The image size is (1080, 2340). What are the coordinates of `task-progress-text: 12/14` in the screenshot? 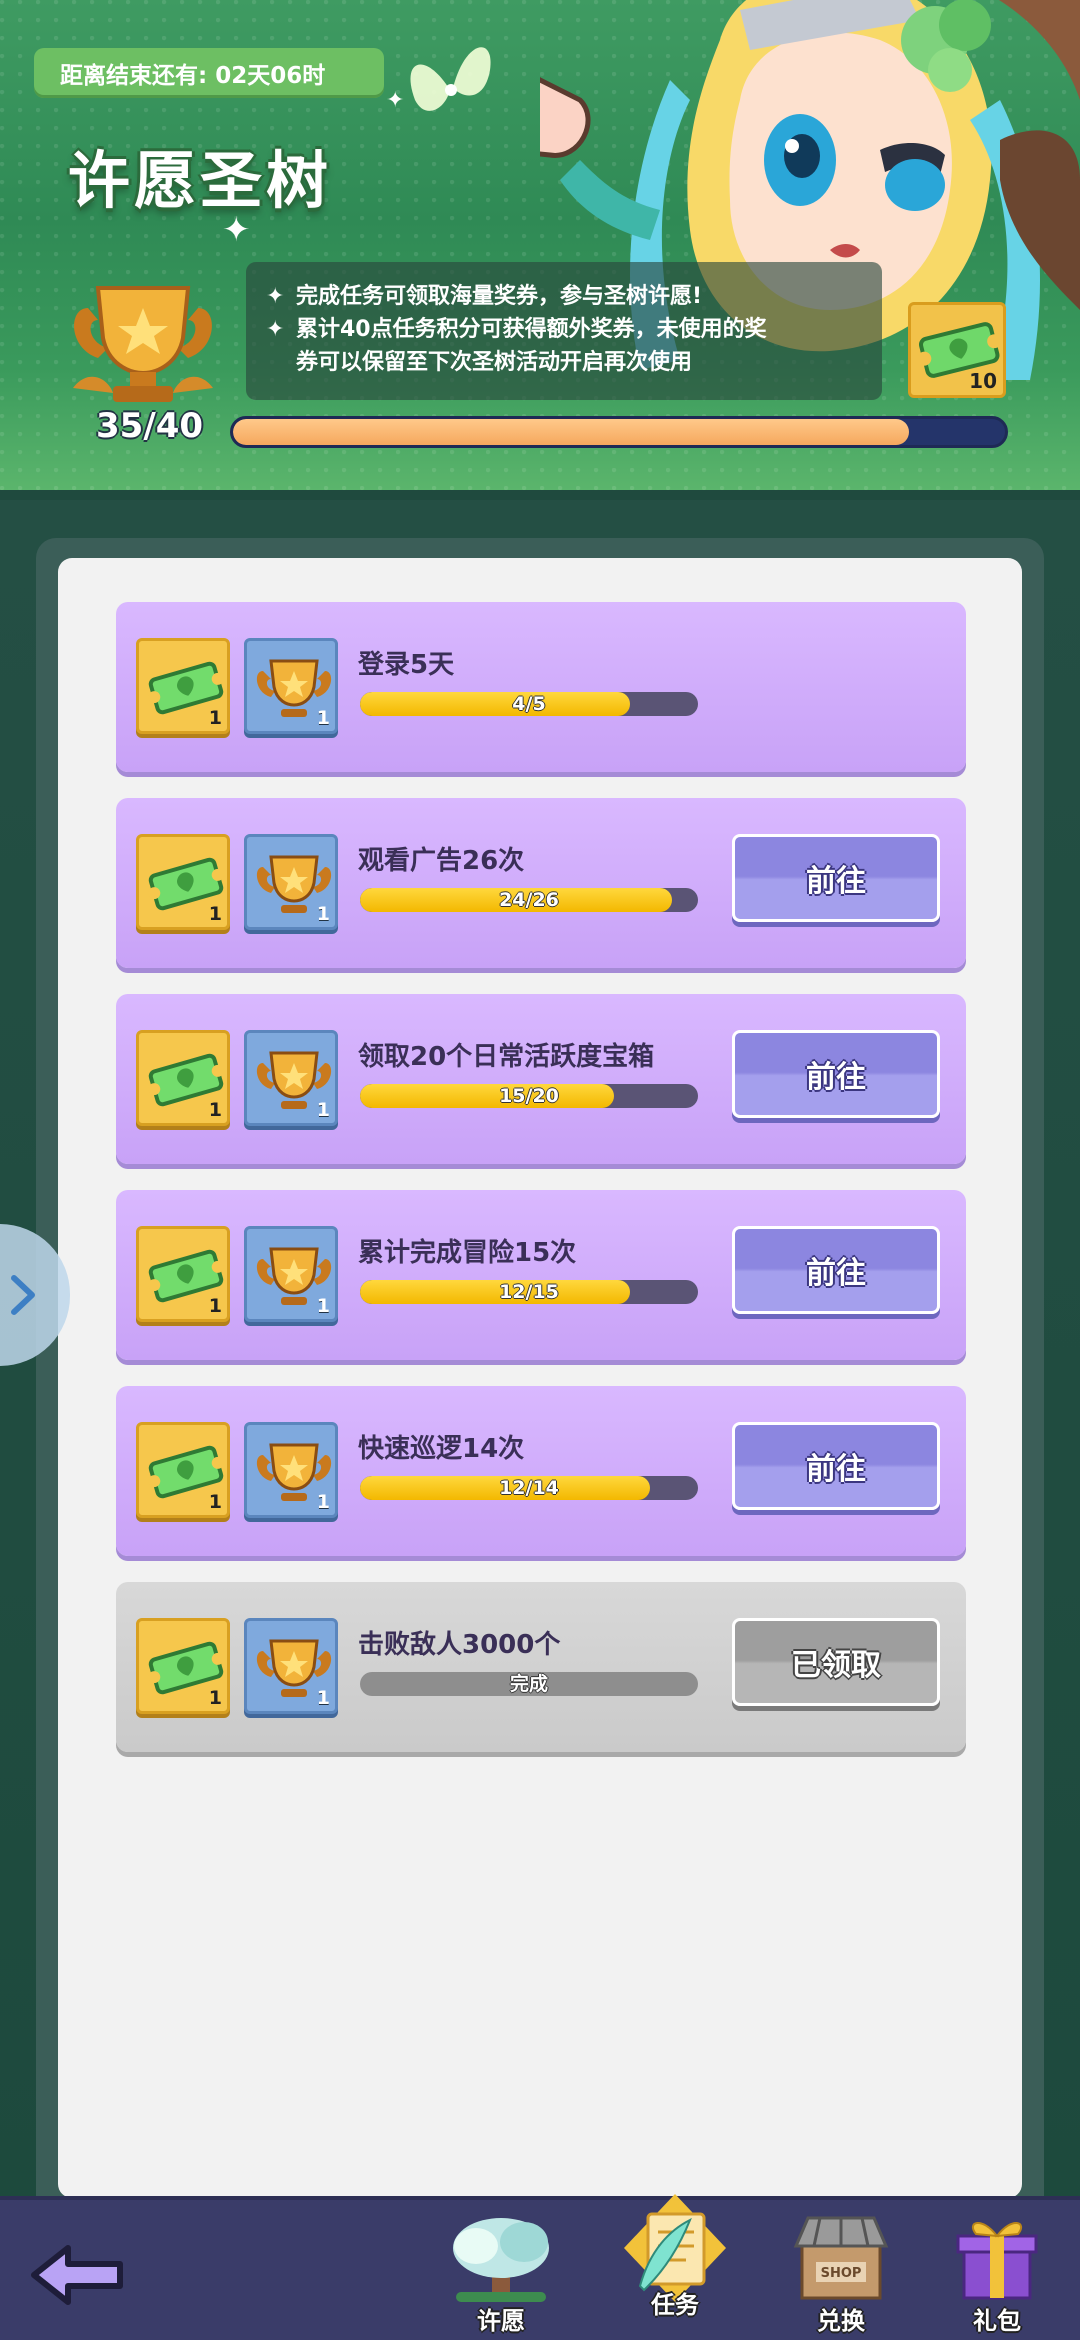 It's located at (529, 1488).